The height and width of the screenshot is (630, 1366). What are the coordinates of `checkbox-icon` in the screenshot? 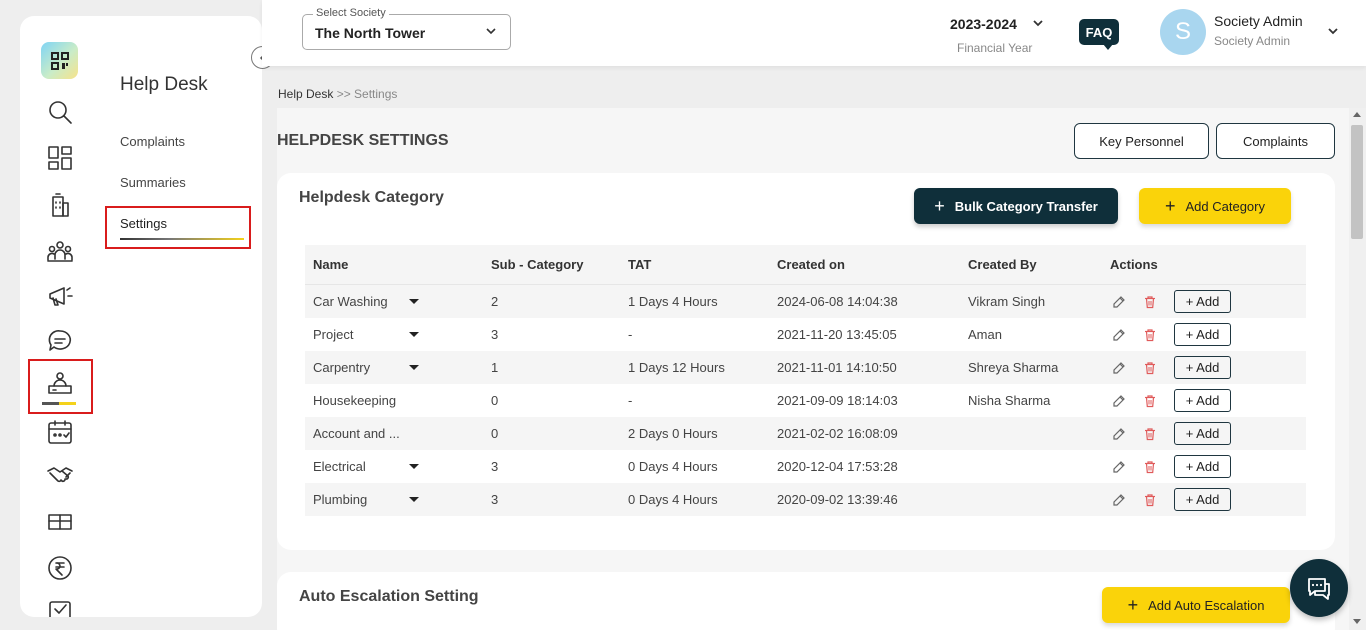 It's located at (60, 605).